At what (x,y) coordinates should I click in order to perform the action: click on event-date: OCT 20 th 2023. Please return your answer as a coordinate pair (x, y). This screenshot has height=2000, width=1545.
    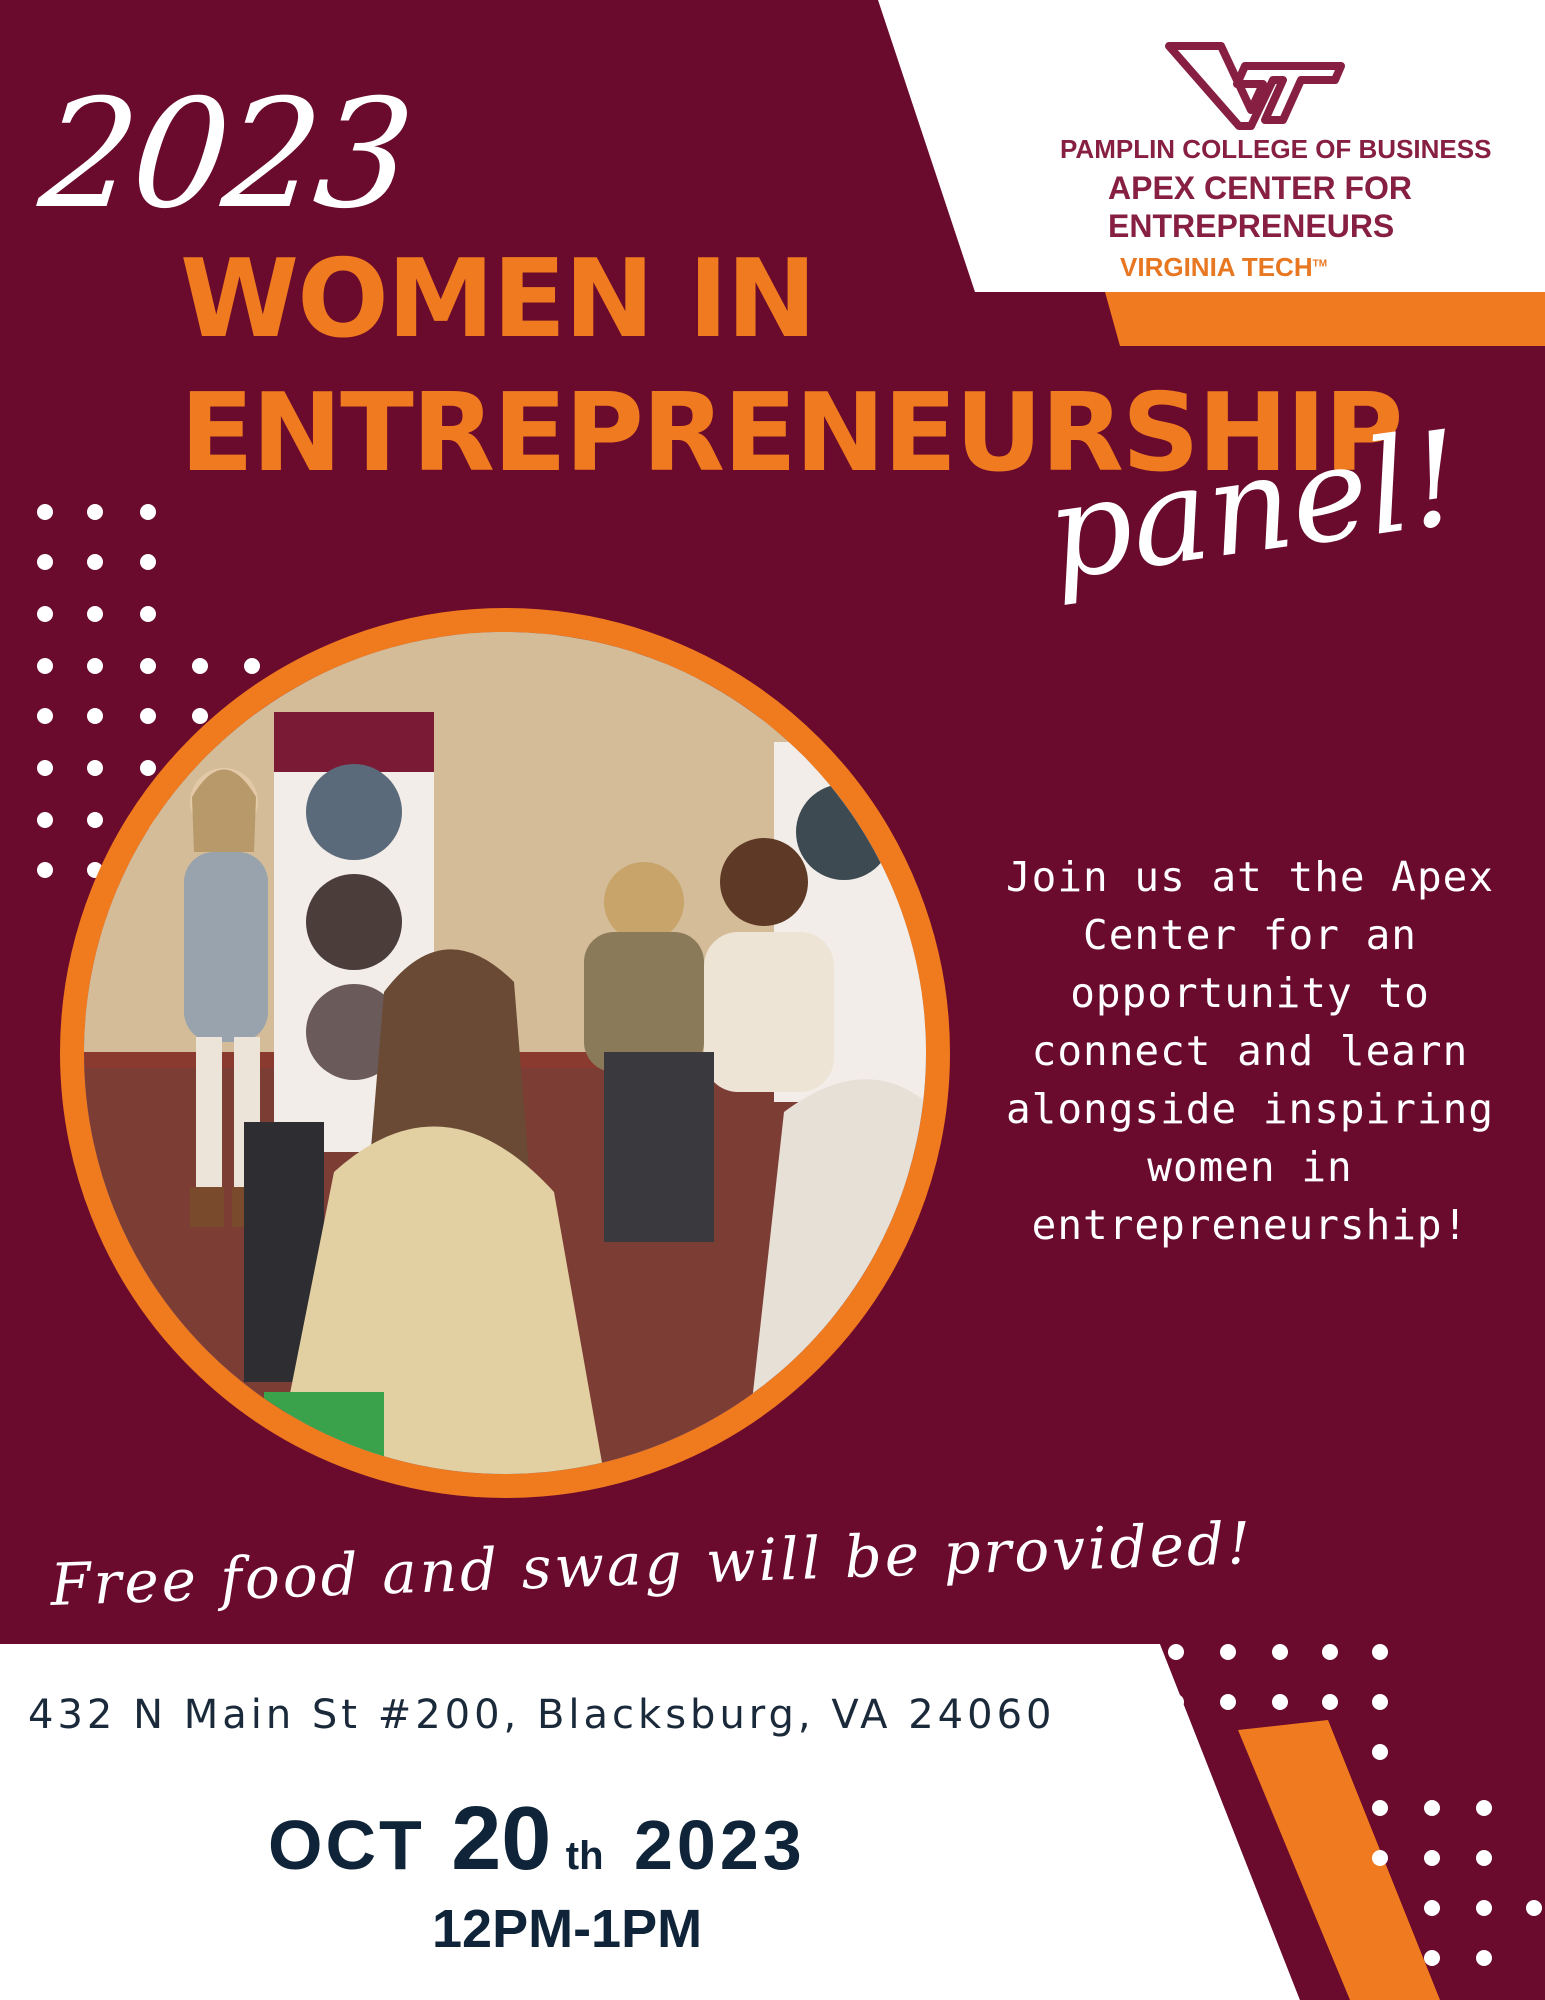
    Looking at the image, I should click on (537, 1839).